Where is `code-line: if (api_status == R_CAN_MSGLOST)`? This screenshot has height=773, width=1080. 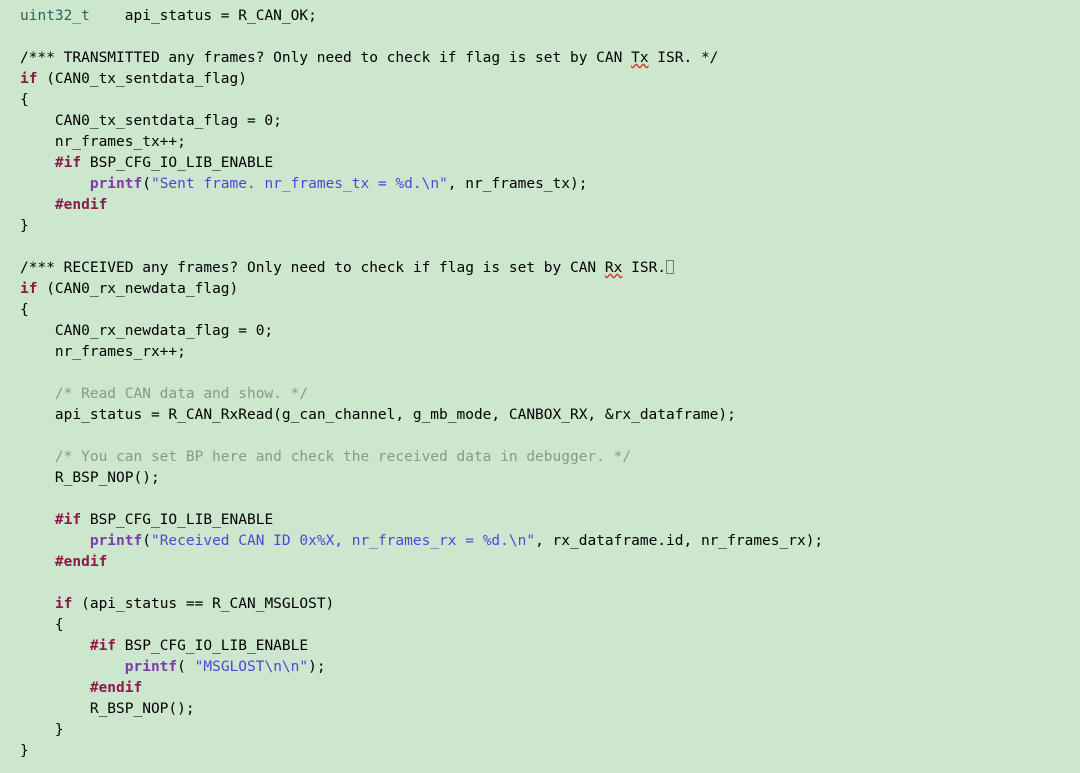
code-line: if (api_status == R_CAN_MSGLOST) is located at coordinates (550, 604).